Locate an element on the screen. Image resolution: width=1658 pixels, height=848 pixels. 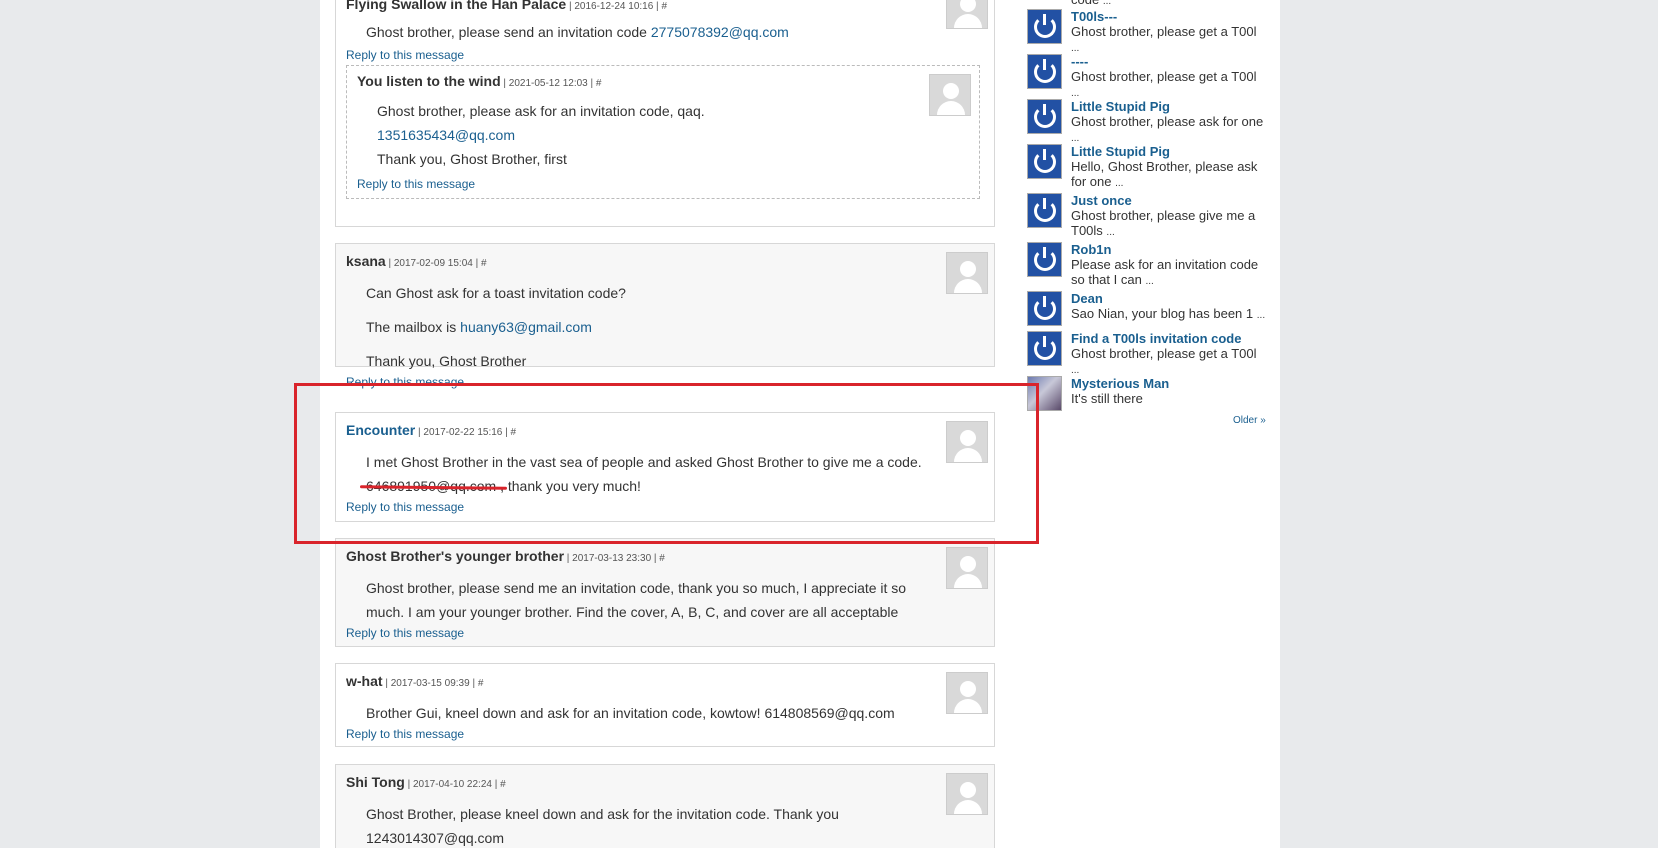
avatar-photo-icon is located at coordinates (1044, 393).